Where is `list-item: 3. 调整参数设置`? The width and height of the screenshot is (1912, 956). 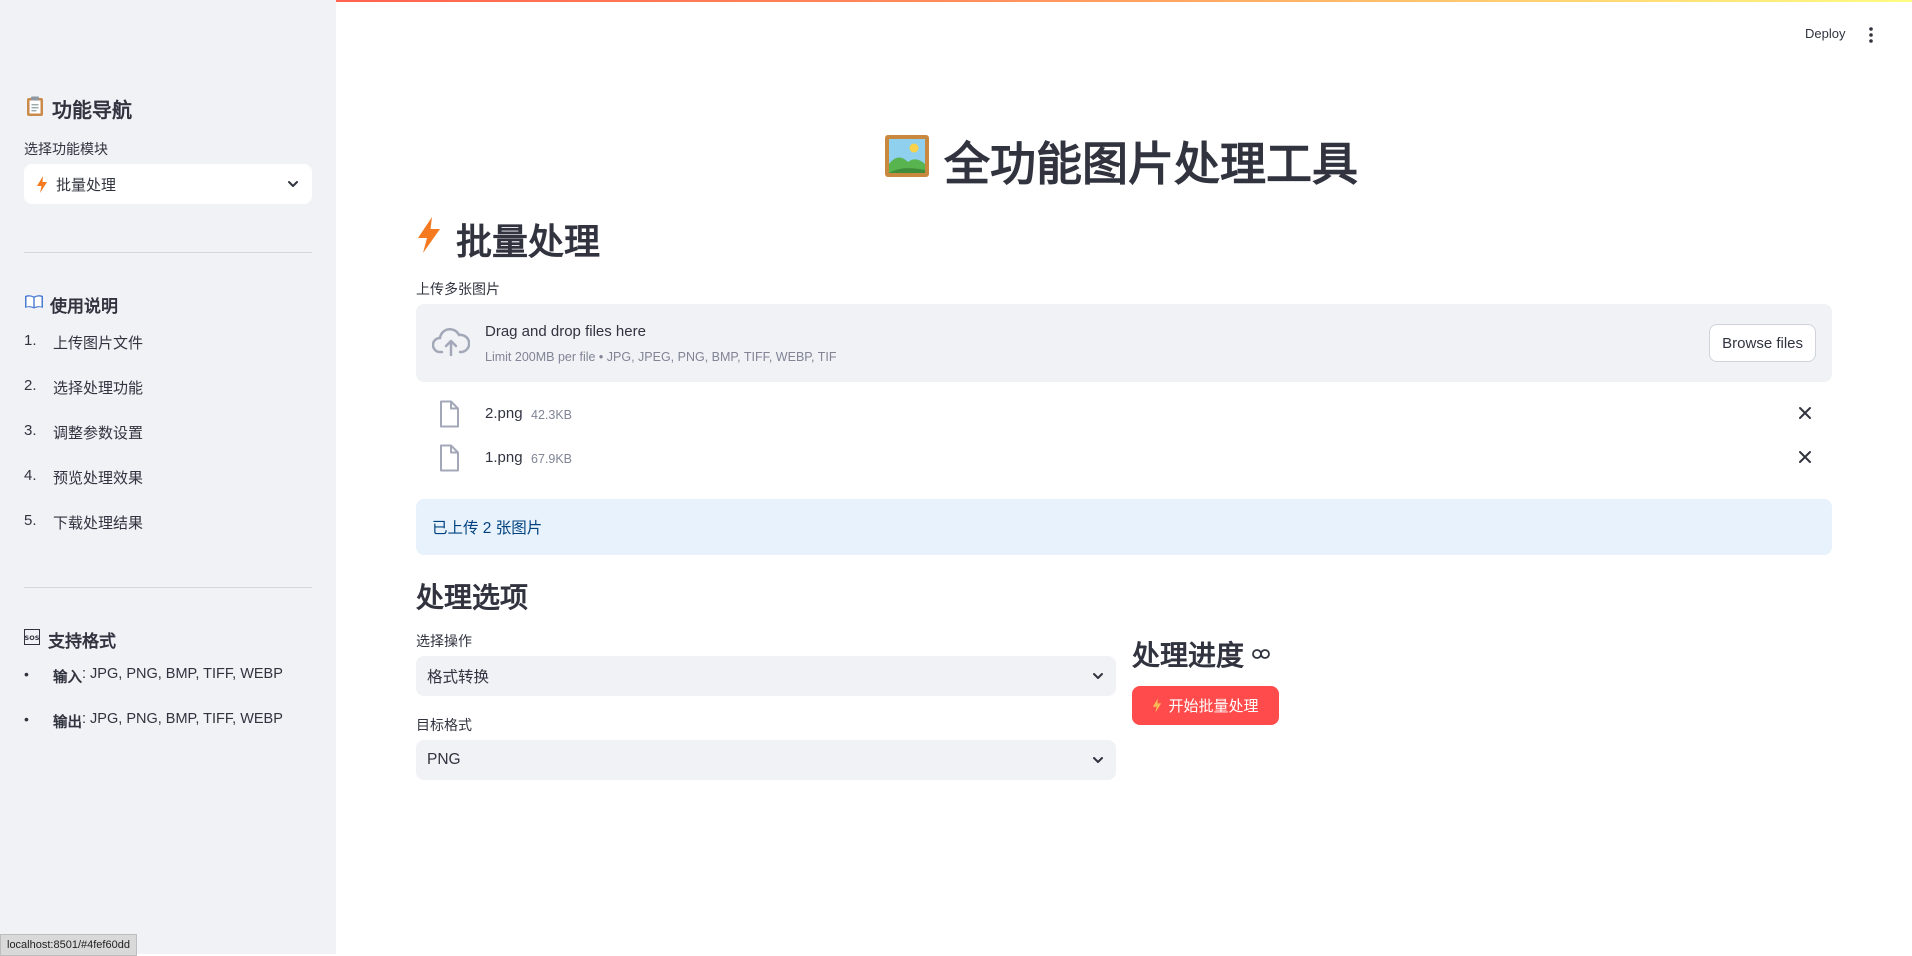 list-item: 3. 调整参数设置 is located at coordinates (83, 444).